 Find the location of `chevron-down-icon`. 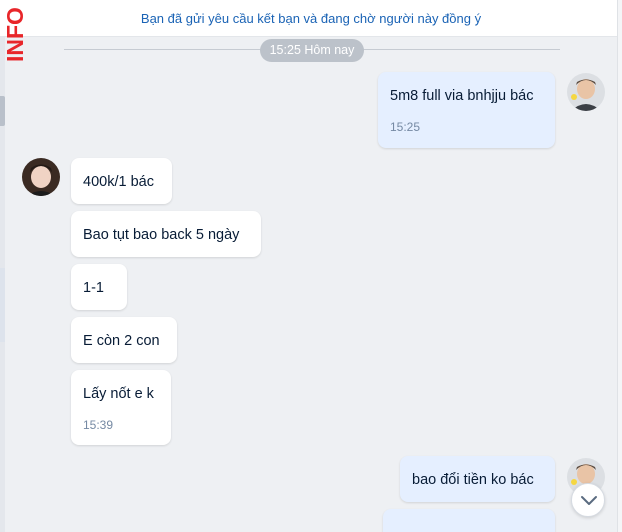

chevron-down-icon is located at coordinates (589, 500).